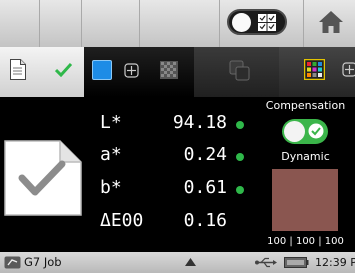 The image size is (355, 273). Describe the element at coordinates (175, 158) in the screenshot. I see `value-row-a: a* 0.24` at that location.